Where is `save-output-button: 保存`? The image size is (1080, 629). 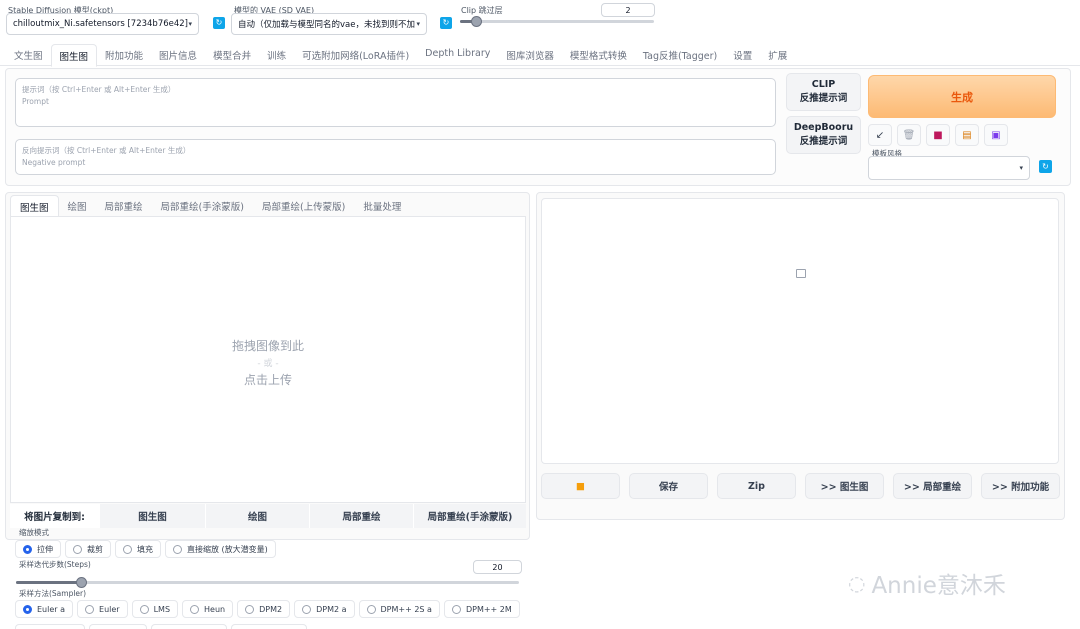
save-output-button: 保存 is located at coordinates (668, 486).